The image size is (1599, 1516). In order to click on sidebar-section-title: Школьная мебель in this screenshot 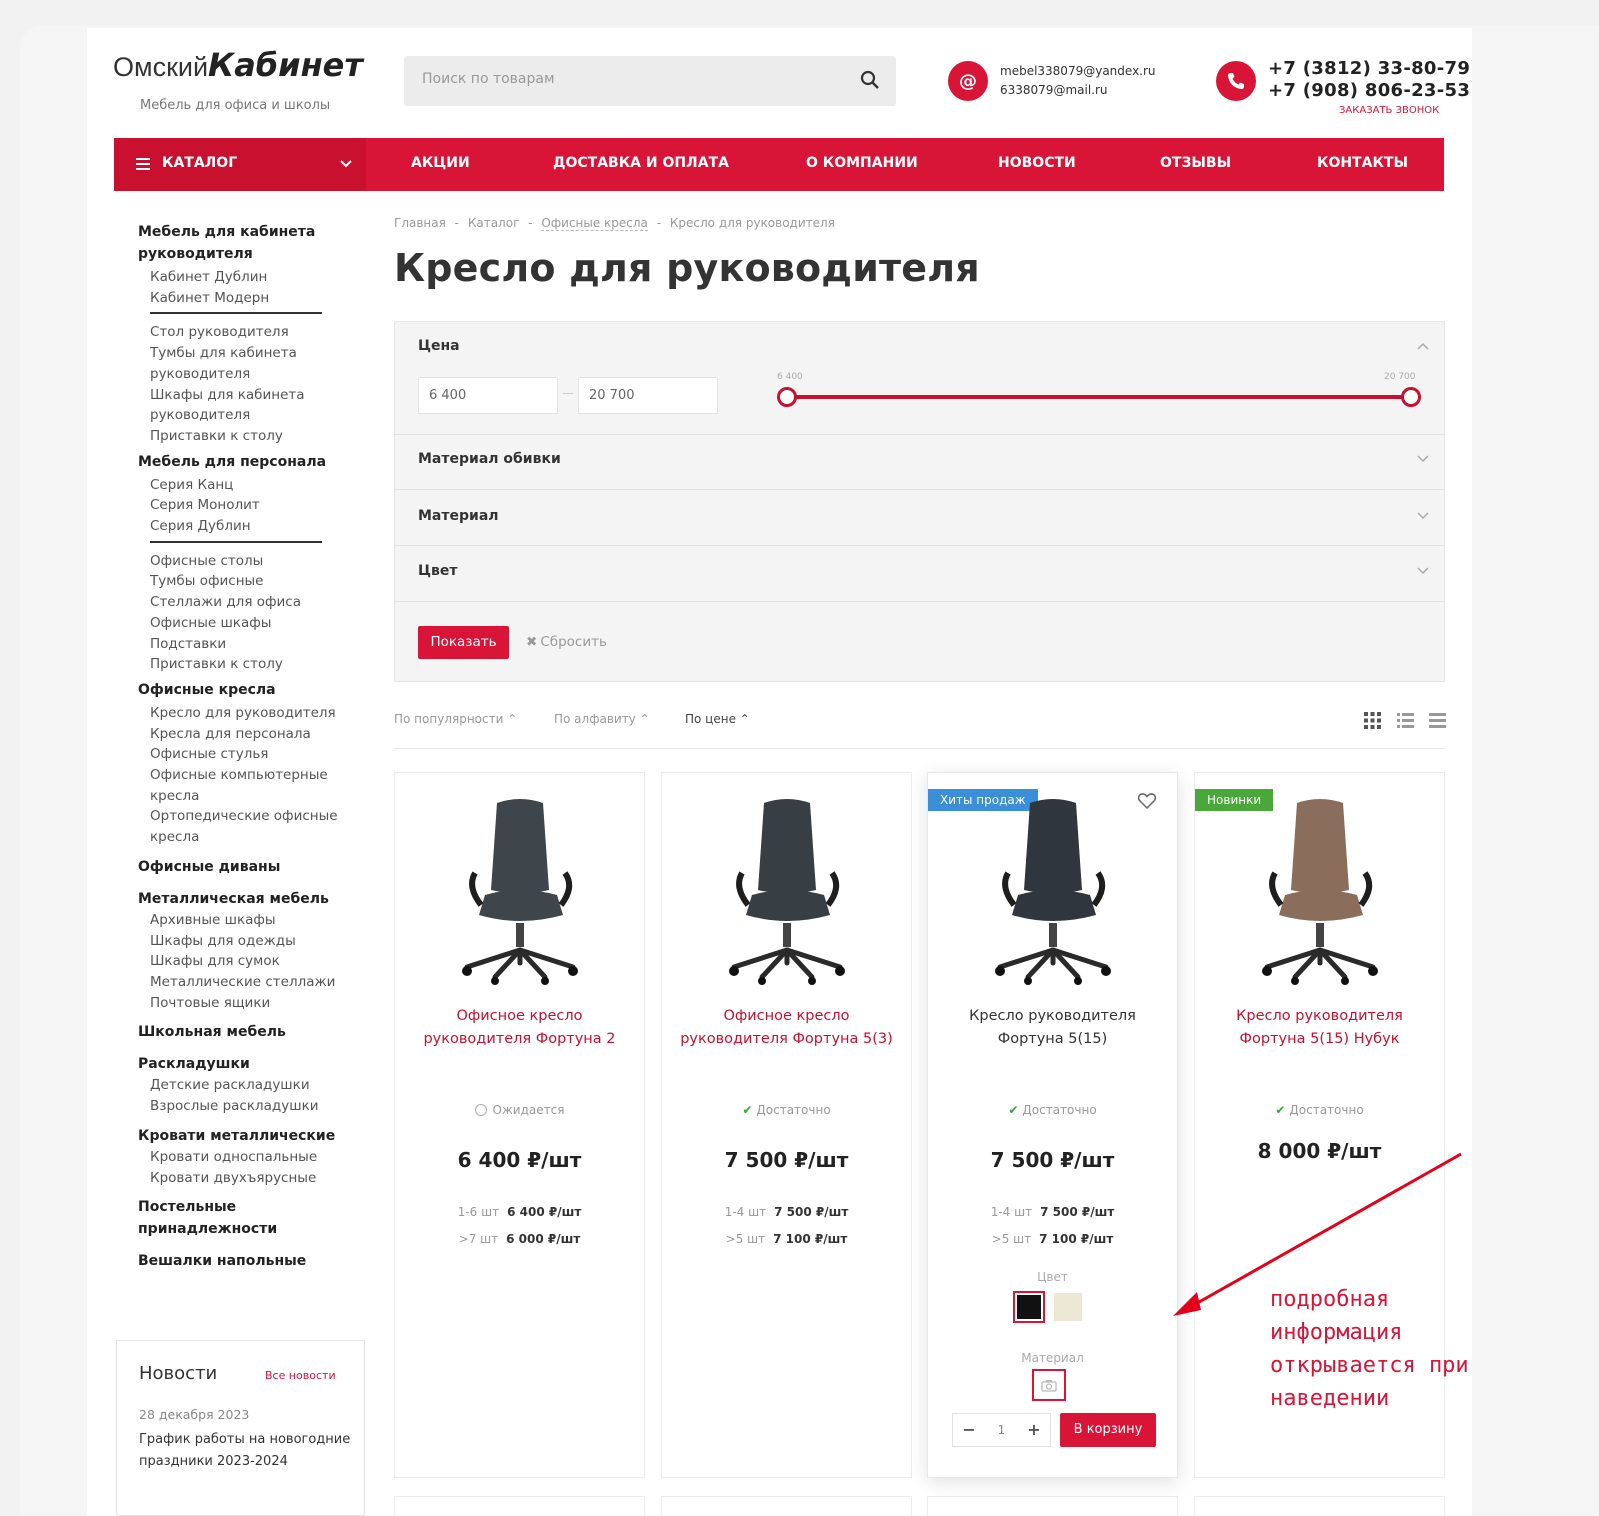, I will do `click(245, 1032)`.